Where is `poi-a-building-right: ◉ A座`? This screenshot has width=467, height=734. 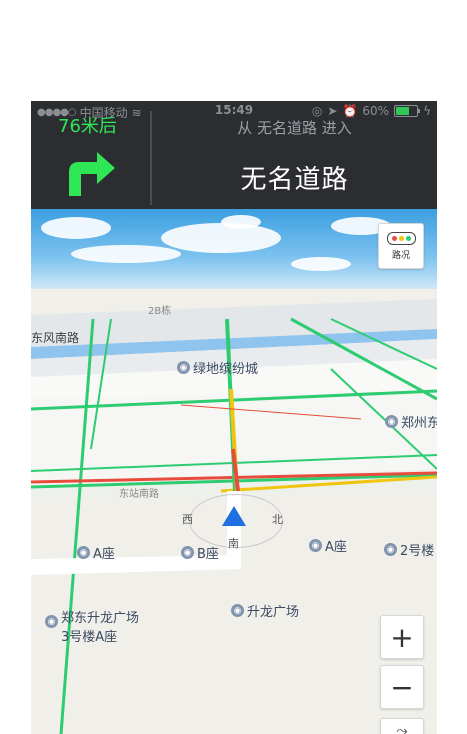
poi-a-building-right: ◉ A座 is located at coordinates (328, 545).